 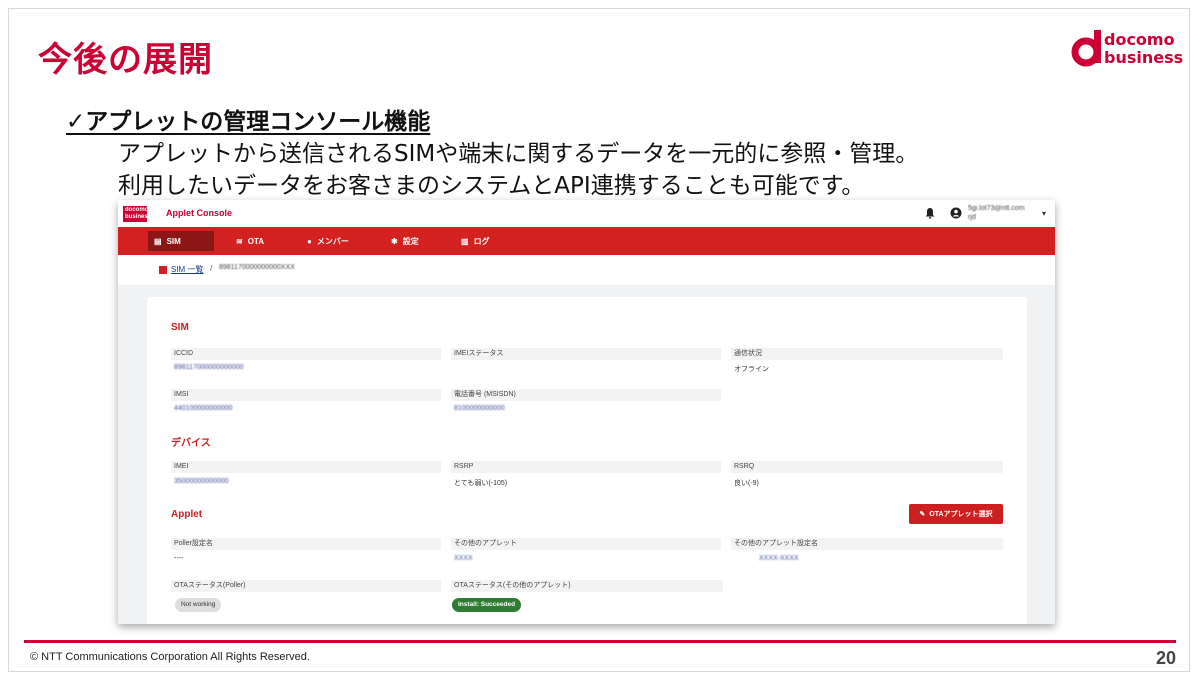 I want to click on feature-heading: ✓アプレットの管理コンソール機能, so click(x=248, y=122).